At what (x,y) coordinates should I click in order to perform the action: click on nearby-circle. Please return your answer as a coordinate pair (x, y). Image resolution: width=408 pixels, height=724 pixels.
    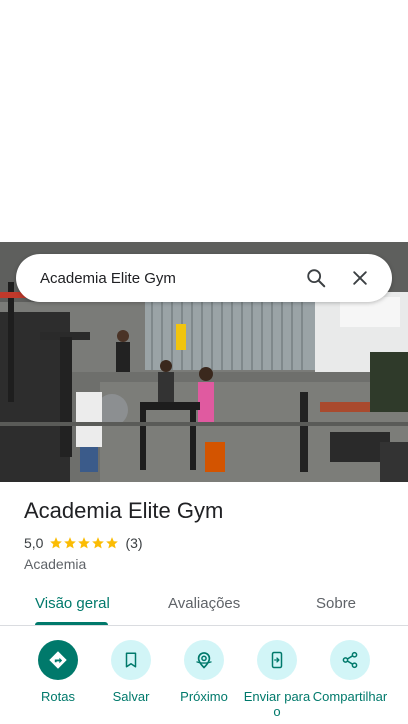
    Looking at the image, I should click on (204, 660).